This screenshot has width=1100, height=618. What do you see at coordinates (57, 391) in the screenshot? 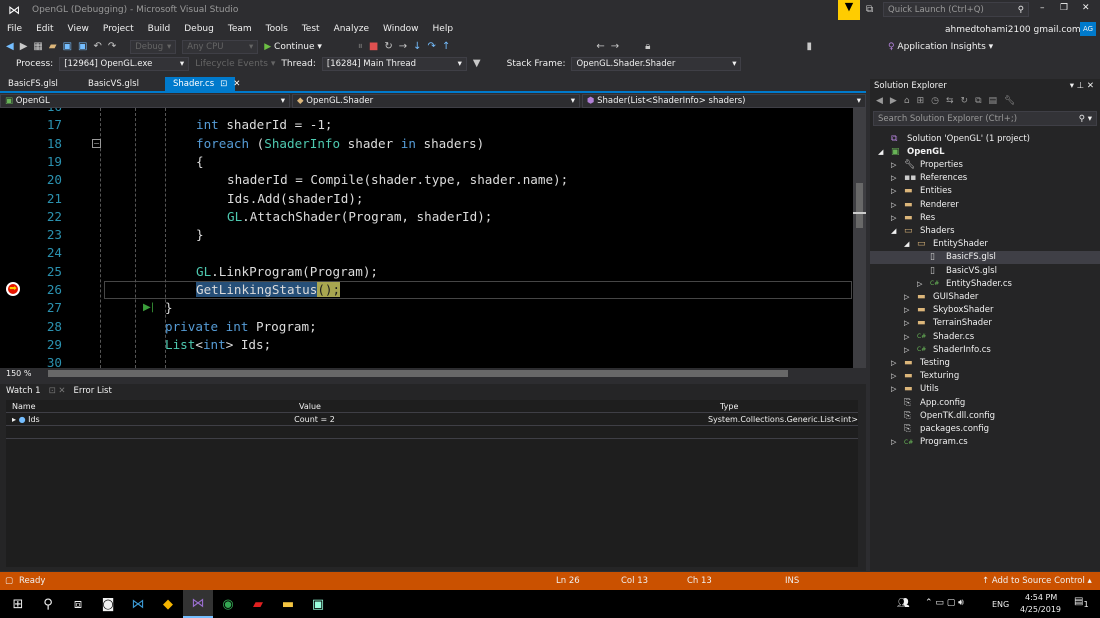
I see `pin-icon: ⊡ ✕` at bounding box center [57, 391].